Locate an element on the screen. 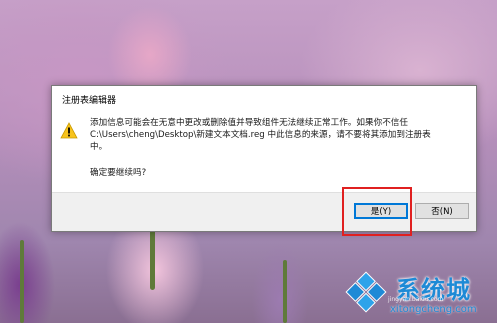 Image resolution: width=497 pixels, height=323 pixels. no-button: 否(N) is located at coordinates (442, 211).